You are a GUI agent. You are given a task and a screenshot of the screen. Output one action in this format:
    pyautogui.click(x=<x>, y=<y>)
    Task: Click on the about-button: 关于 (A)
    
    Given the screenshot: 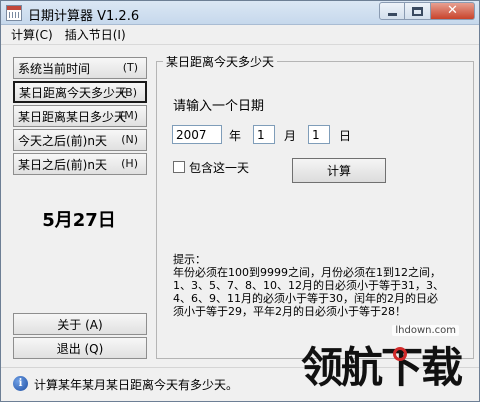 What is the action you would take?
    pyautogui.click(x=80, y=324)
    